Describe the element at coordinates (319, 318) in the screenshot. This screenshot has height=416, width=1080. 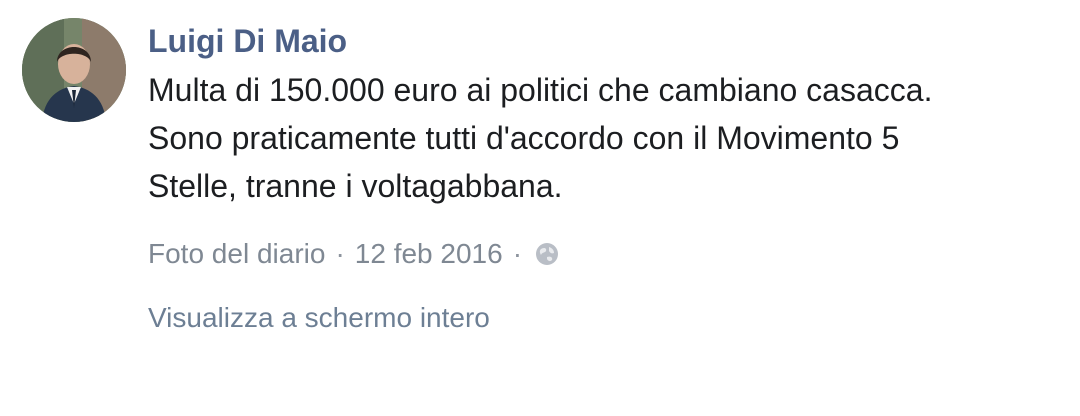
I see `view-fullscreen-link: Visualizza a schermo intero` at that location.